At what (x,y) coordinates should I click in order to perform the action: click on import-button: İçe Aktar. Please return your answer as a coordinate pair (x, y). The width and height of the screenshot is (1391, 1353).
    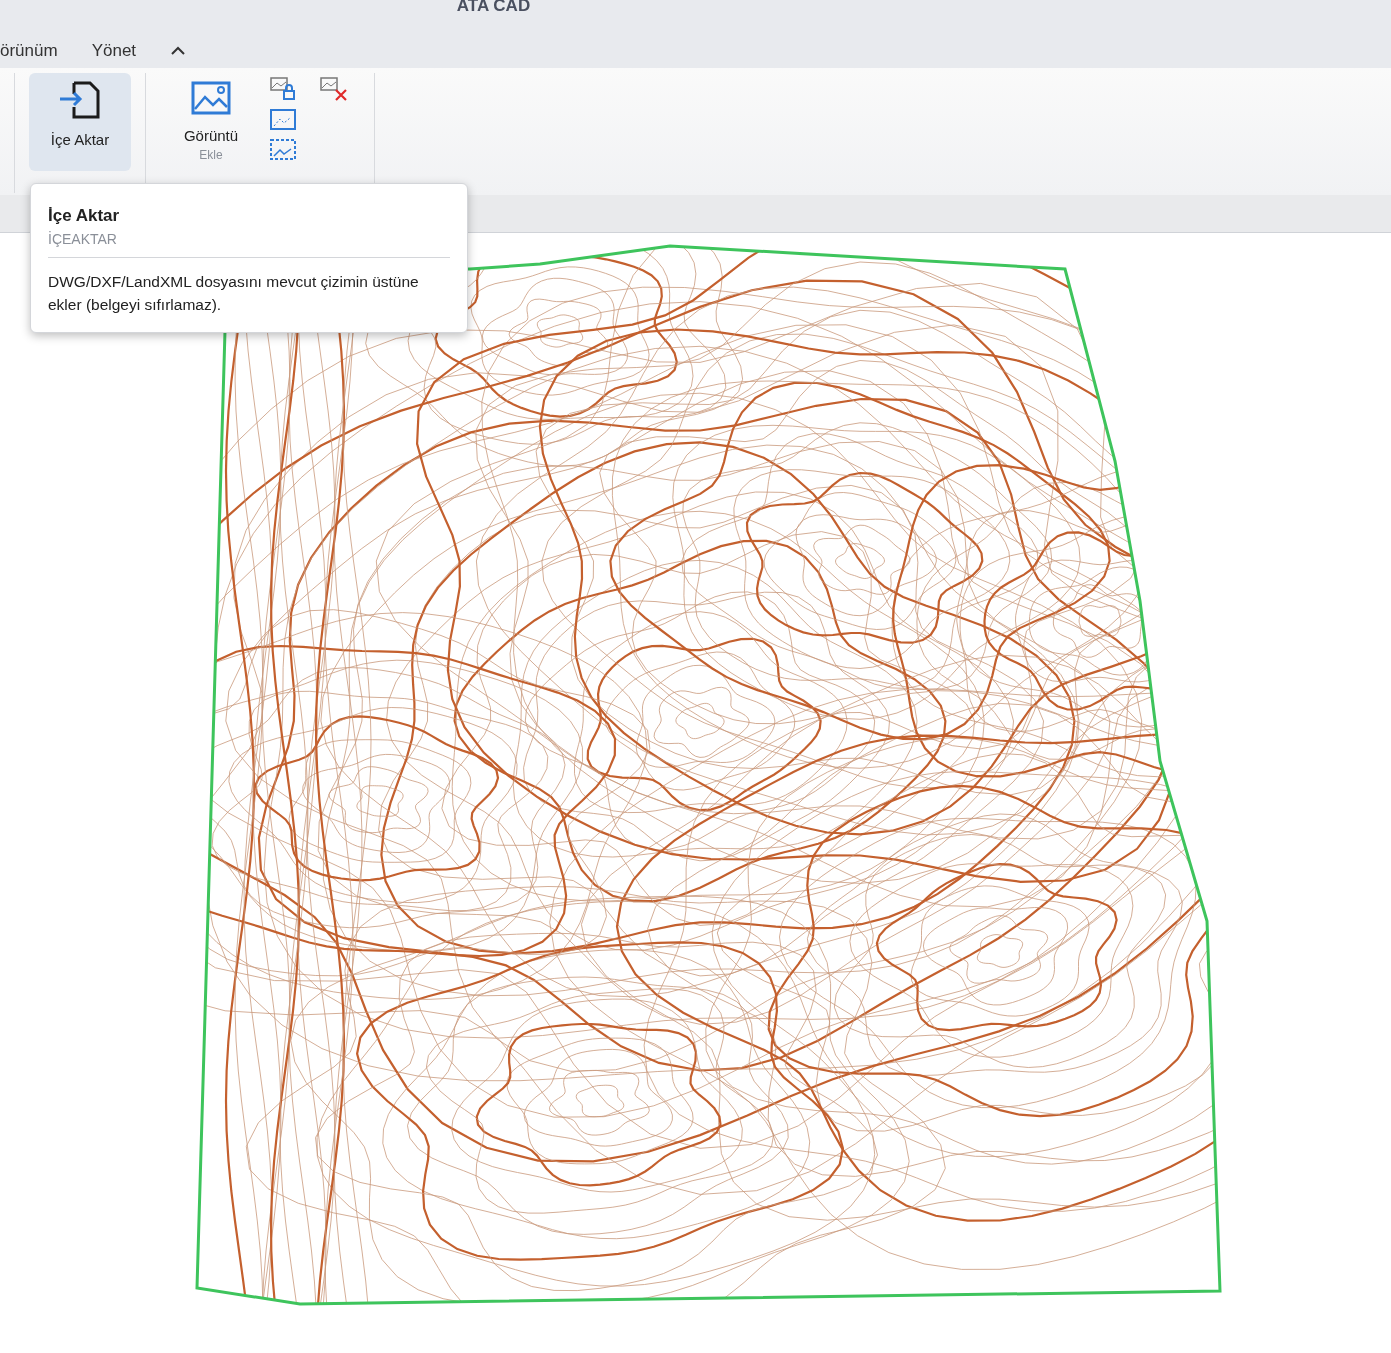
    Looking at the image, I should click on (80, 122).